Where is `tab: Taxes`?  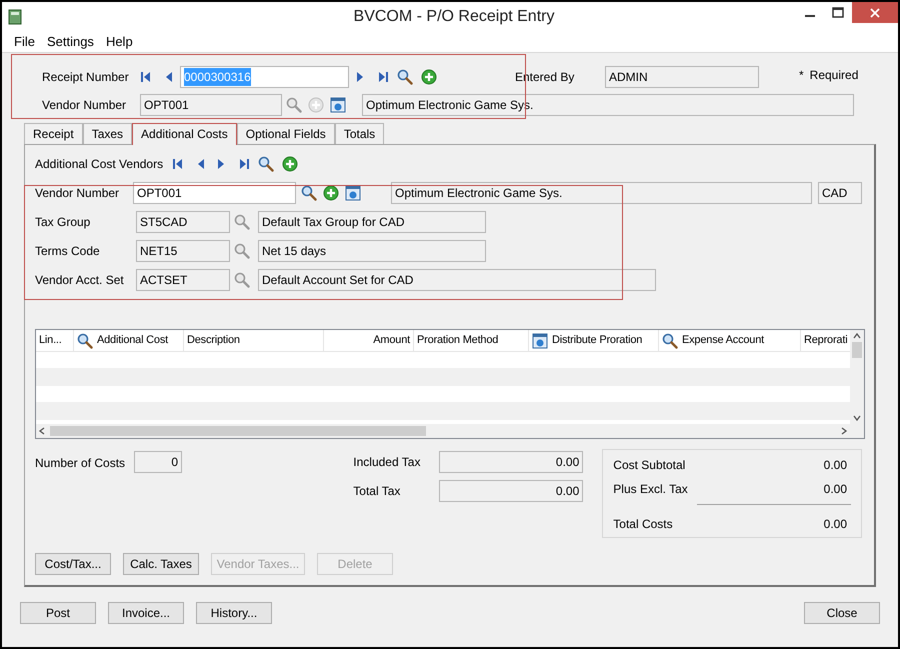
tab: Taxes is located at coordinates (107, 133).